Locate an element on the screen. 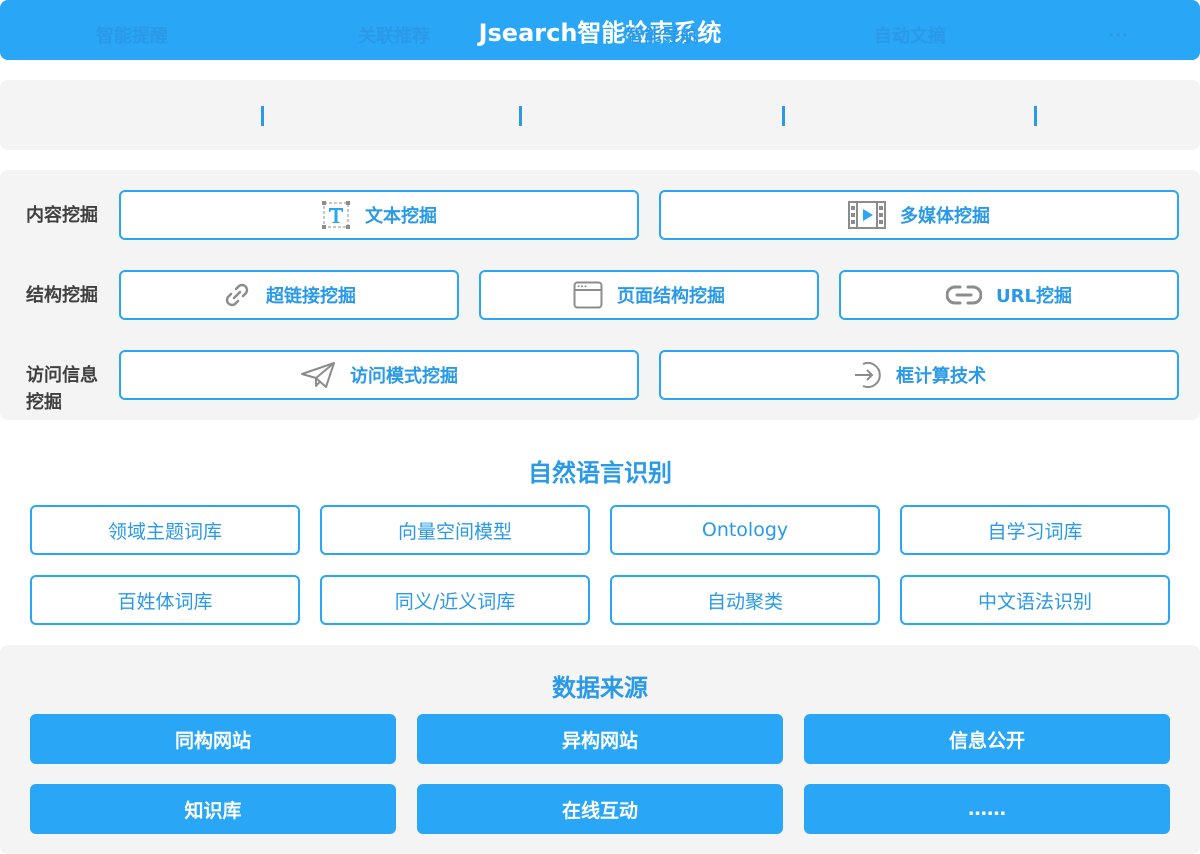 This screenshot has width=1200, height=854. nlp-synonym-thesaurus: 同义/近义词库 is located at coordinates (455, 600).